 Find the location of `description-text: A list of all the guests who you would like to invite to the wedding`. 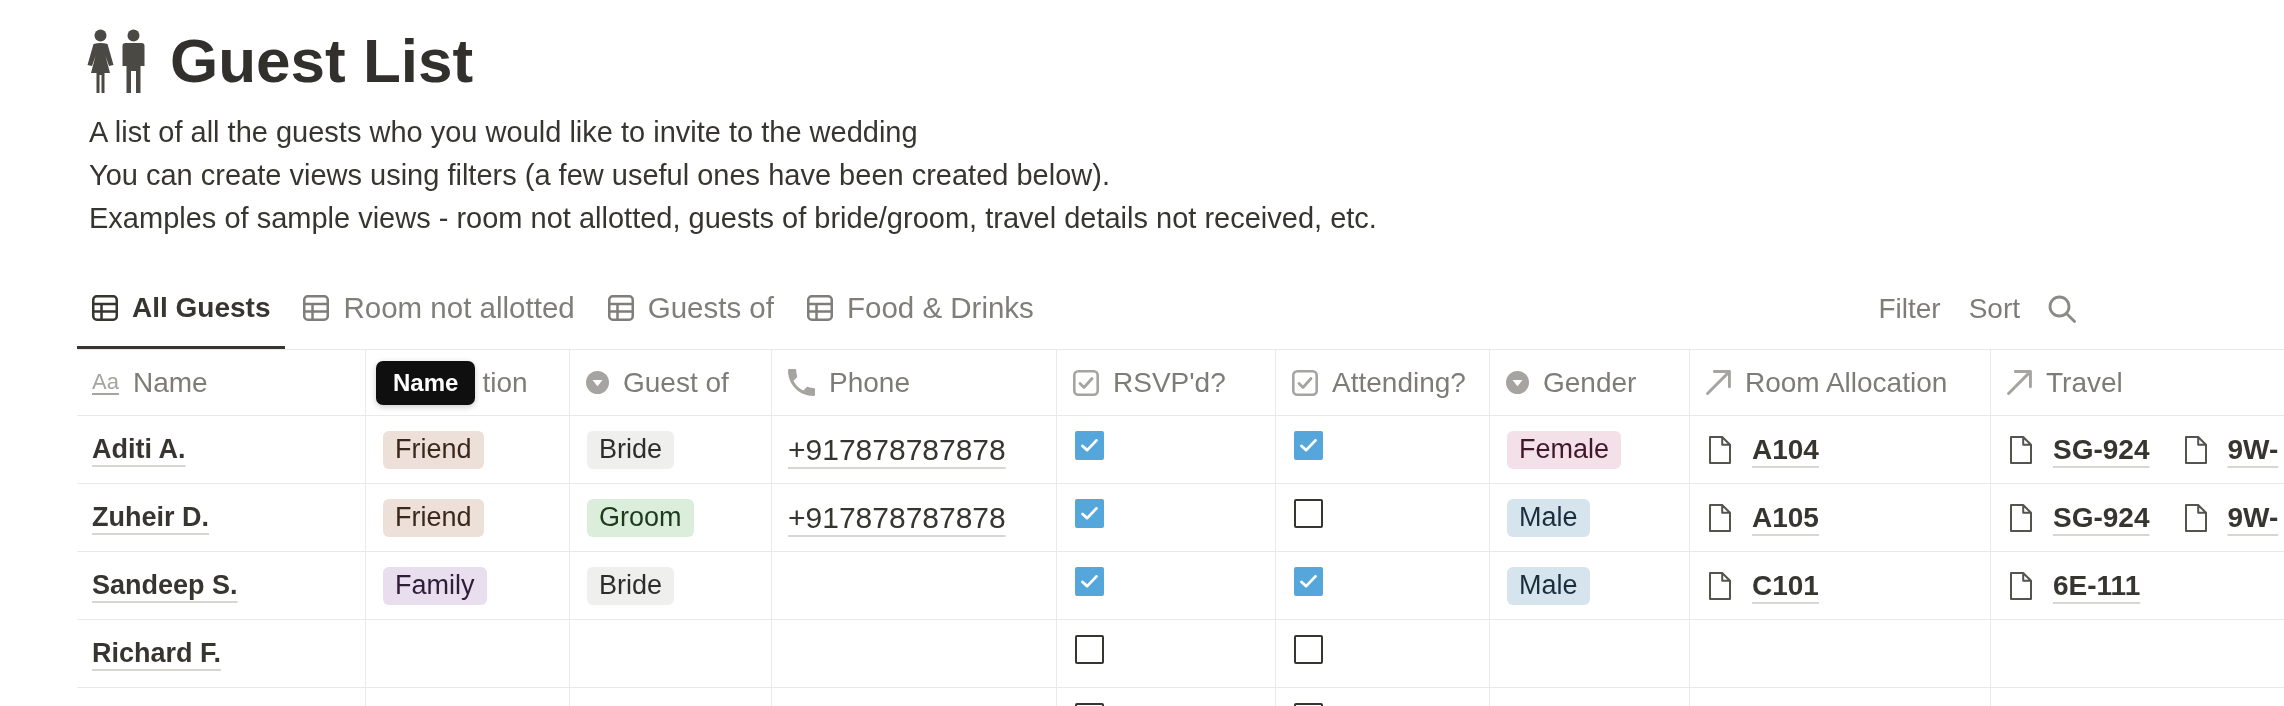

description-text: A list of all the guests who you would like to invite to the wedding is located at coordinates (504, 132).